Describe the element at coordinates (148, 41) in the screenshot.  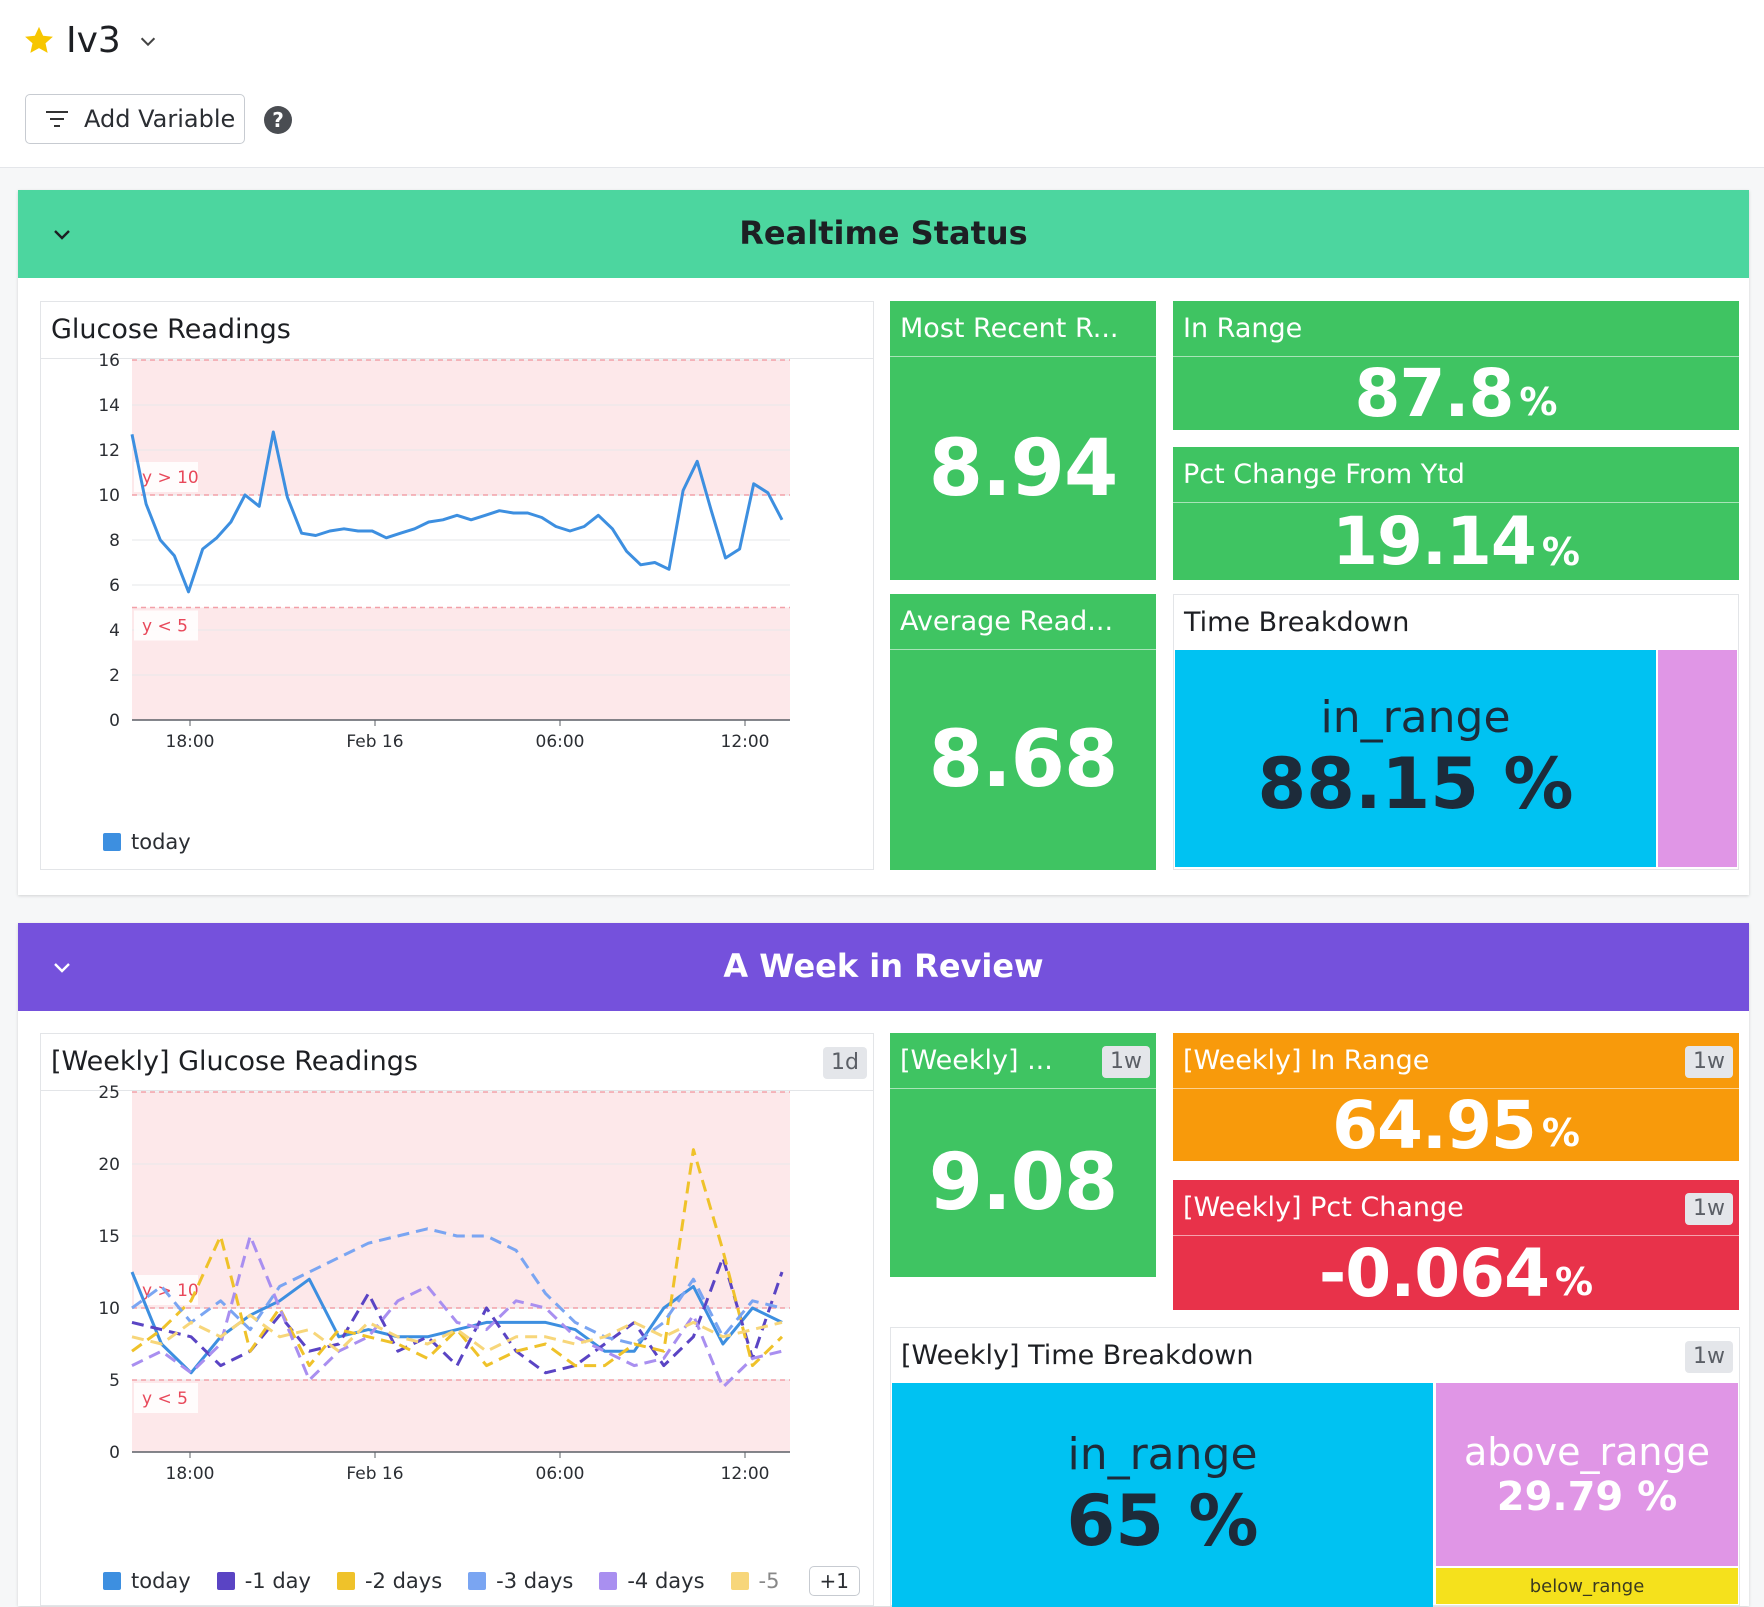
I see `chevron-down-icon` at that location.